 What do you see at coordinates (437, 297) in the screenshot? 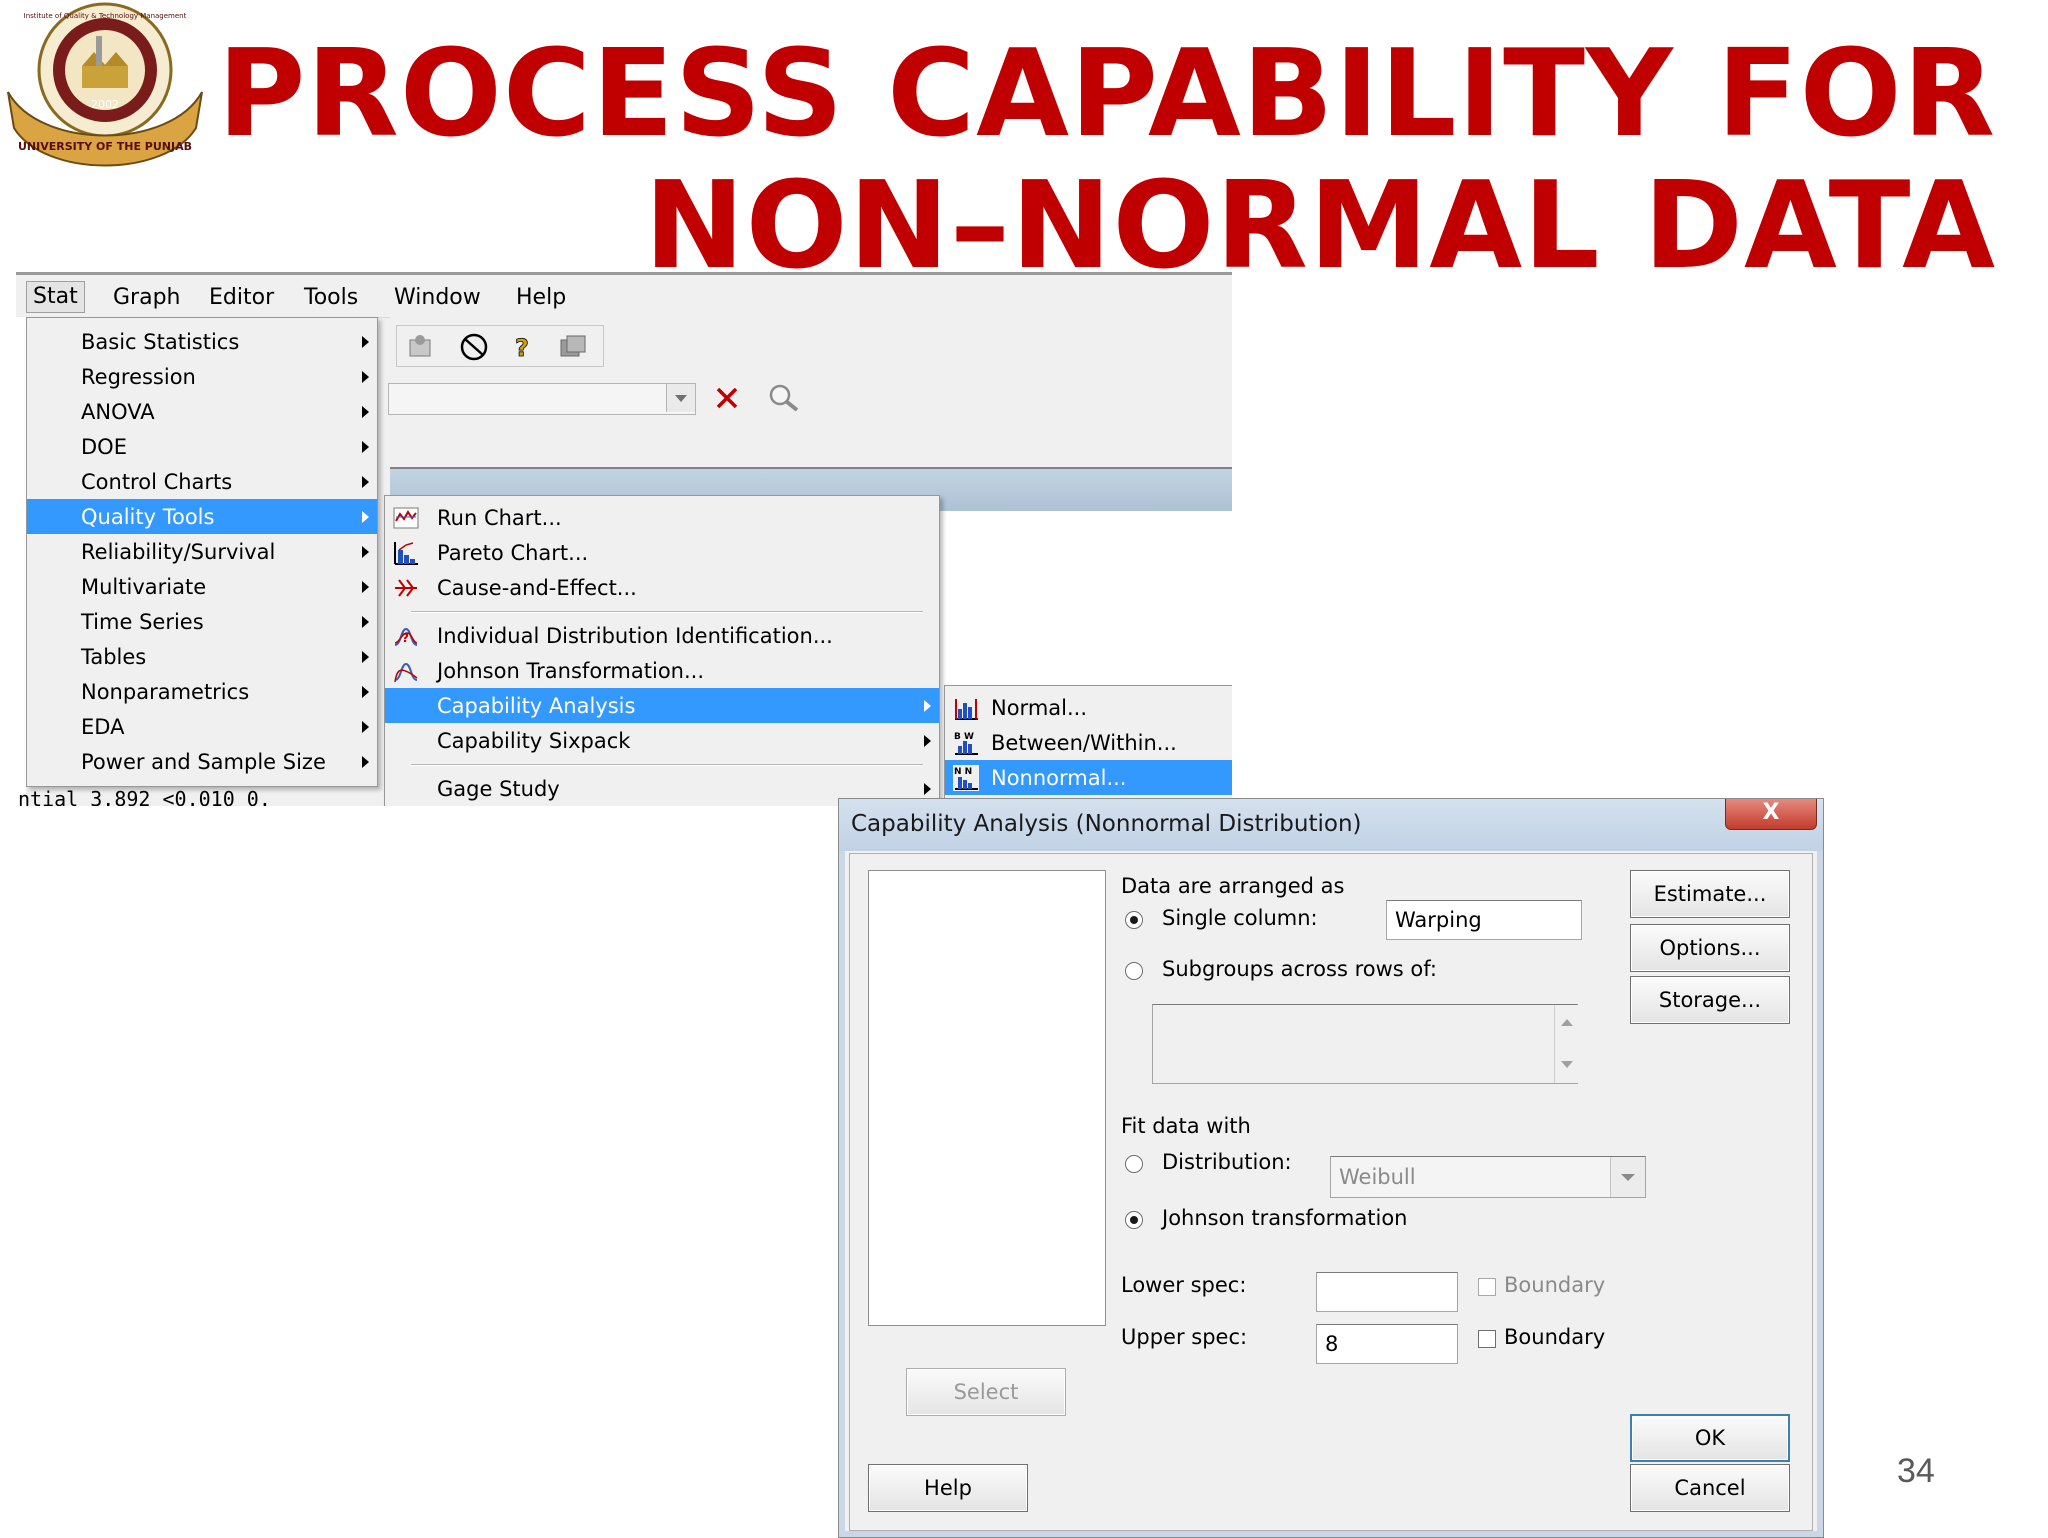
I see `menu-window: Window` at bounding box center [437, 297].